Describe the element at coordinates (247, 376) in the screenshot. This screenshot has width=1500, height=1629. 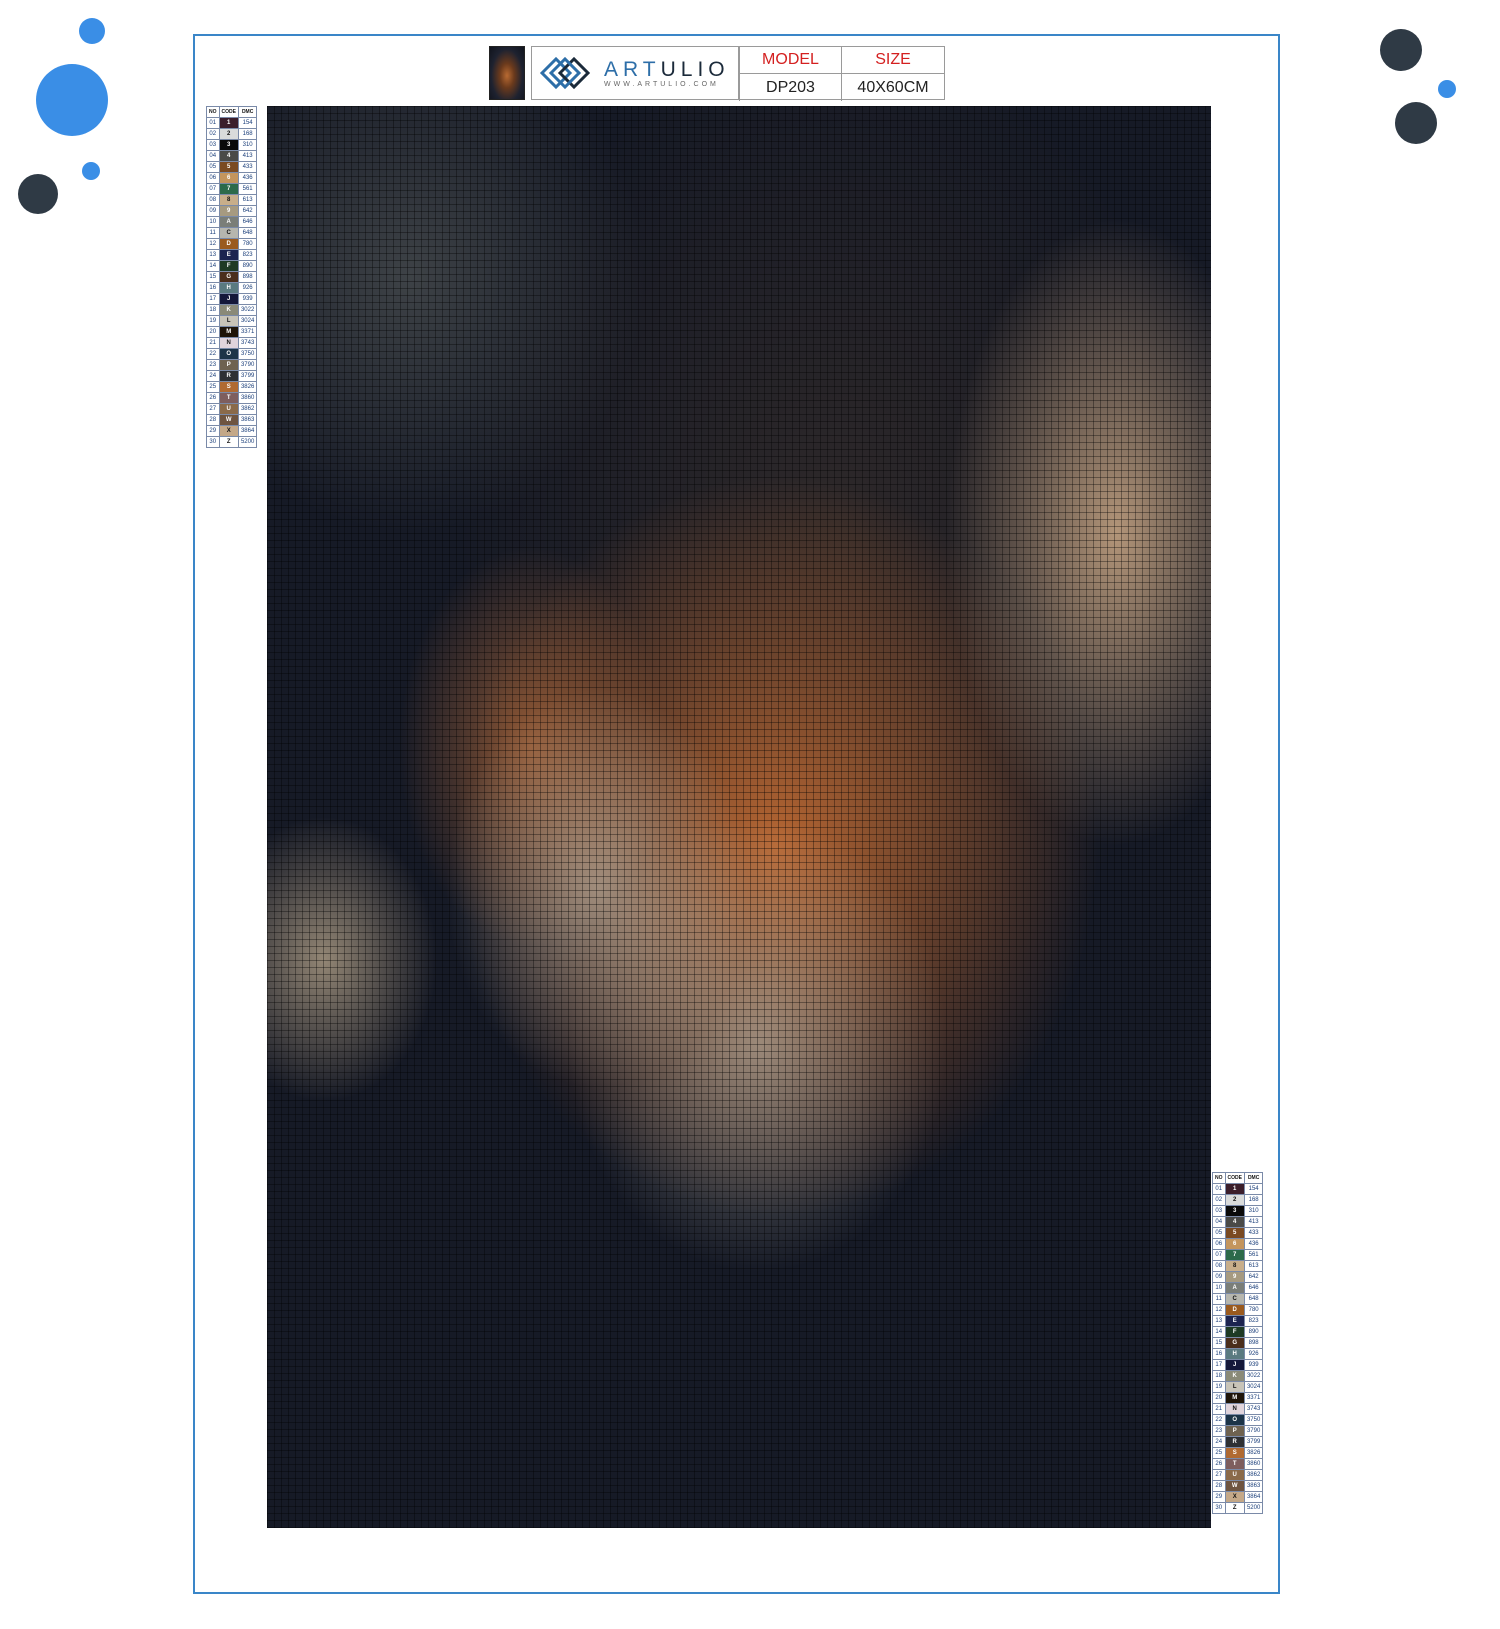
I see `legend-dmc: 3799` at that location.